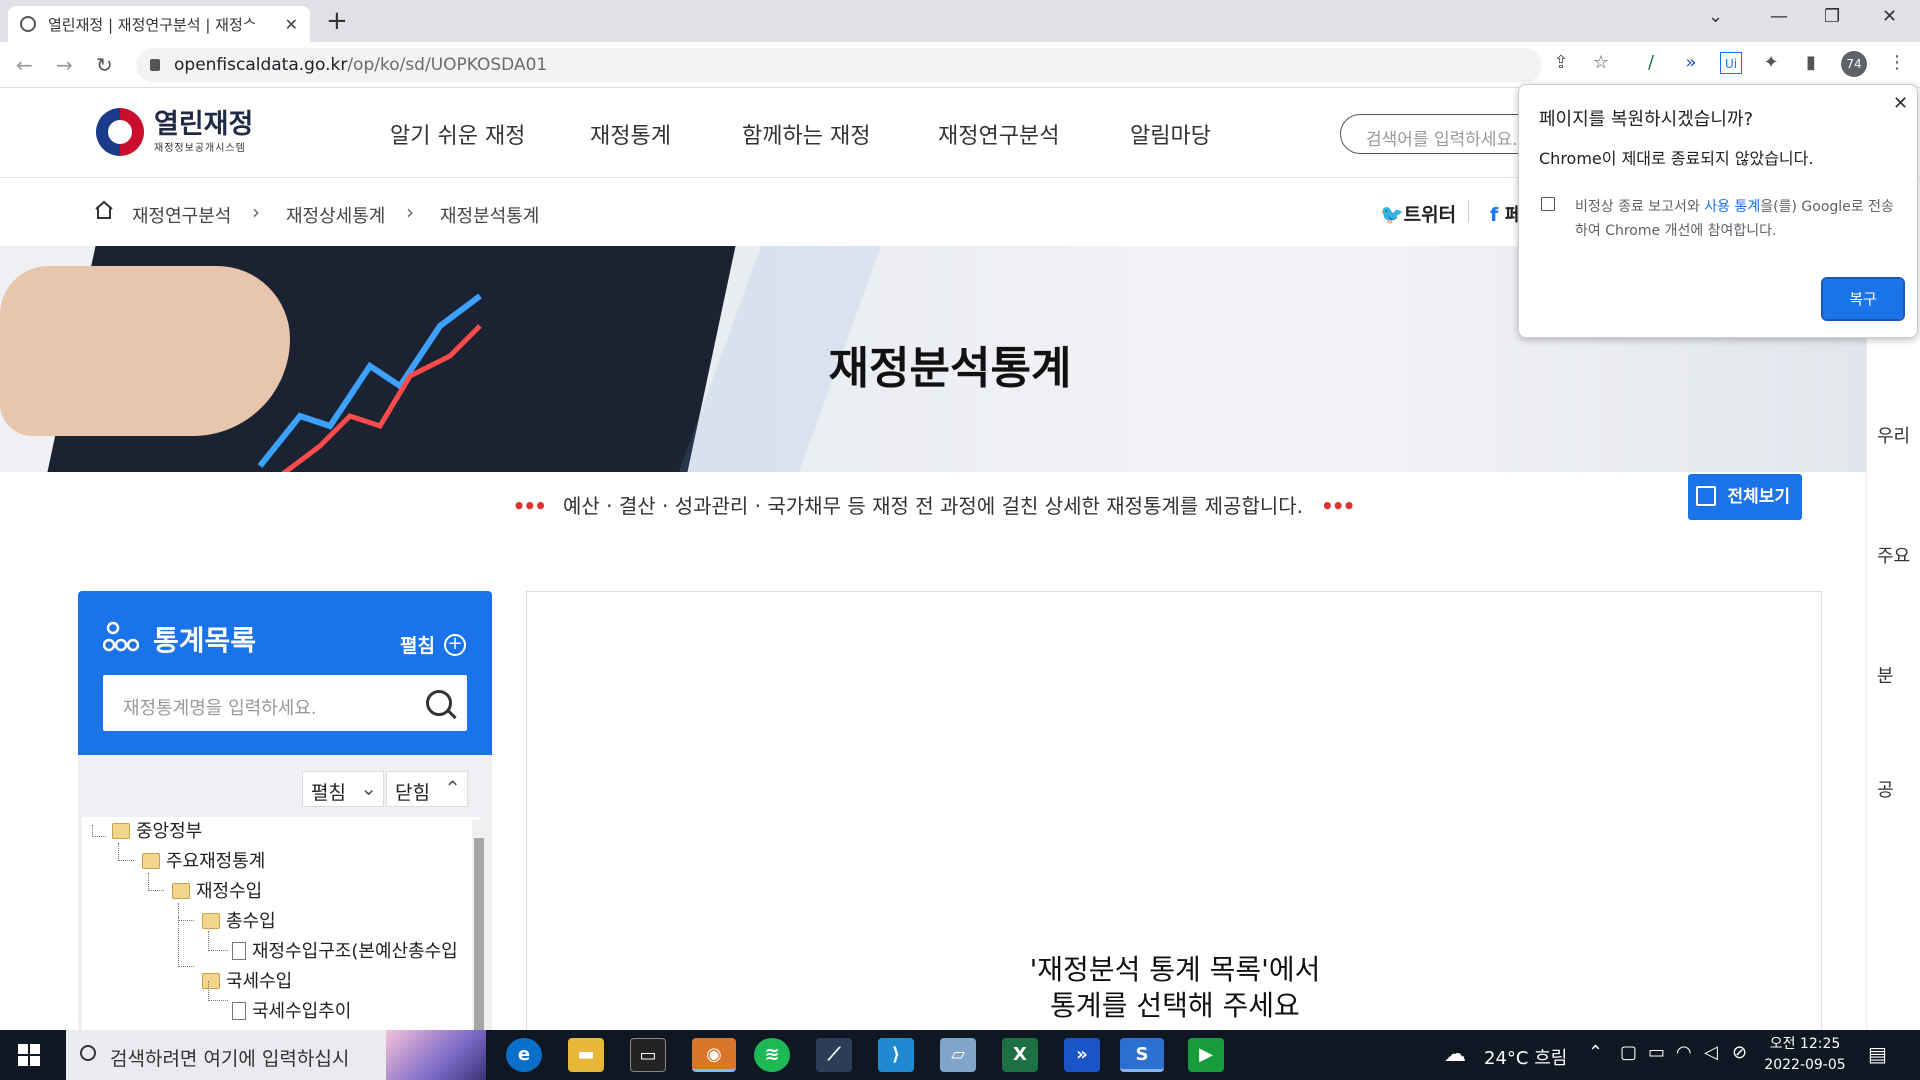 The image size is (1920, 1080). What do you see at coordinates (586, 1055) in the screenshot?
I see `file-explorer-icon: ▬` at bounding box center [586, 1055].